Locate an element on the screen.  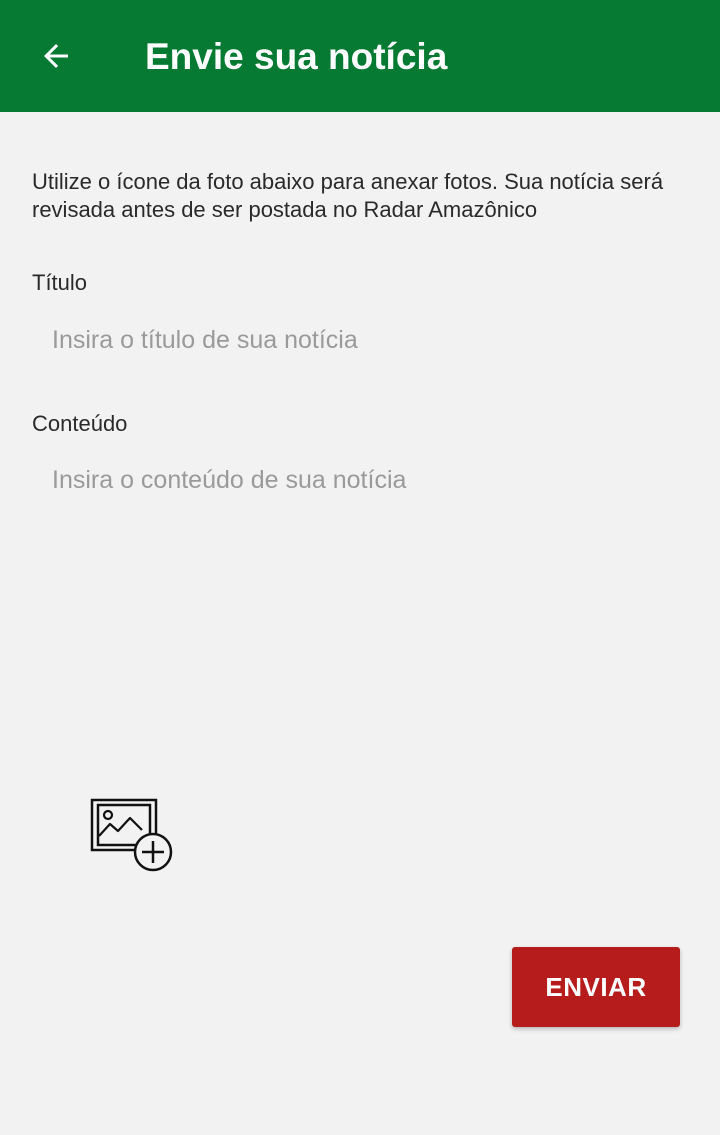
back-button is located at coordinates (56, 56).